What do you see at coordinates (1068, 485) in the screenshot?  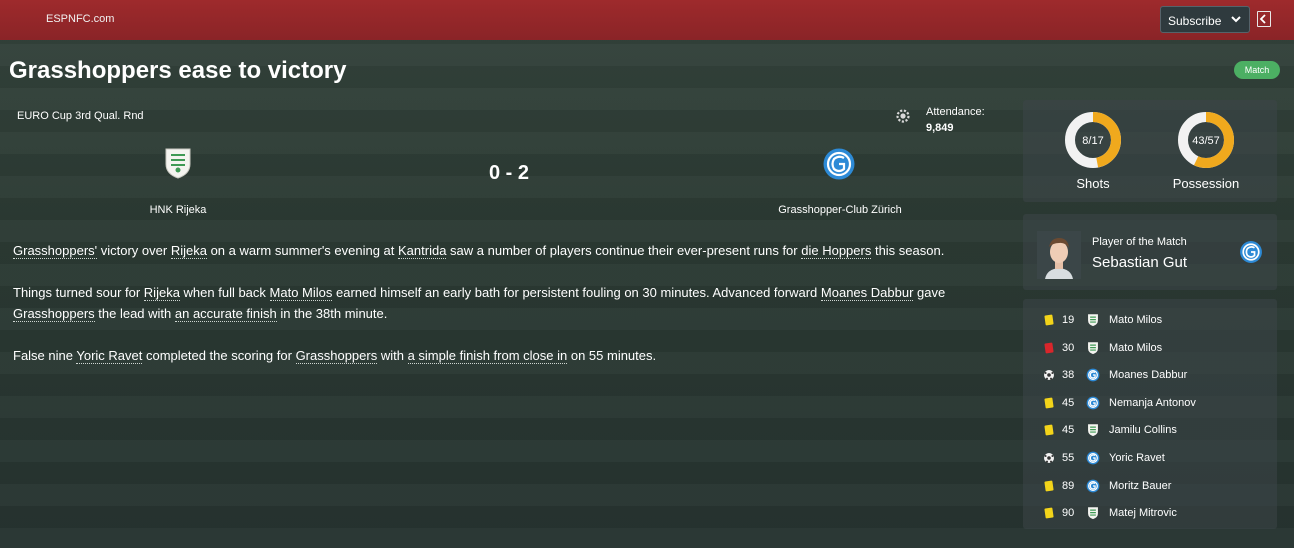 I see `event-minute: 89` at bounding box center [1068, 485].